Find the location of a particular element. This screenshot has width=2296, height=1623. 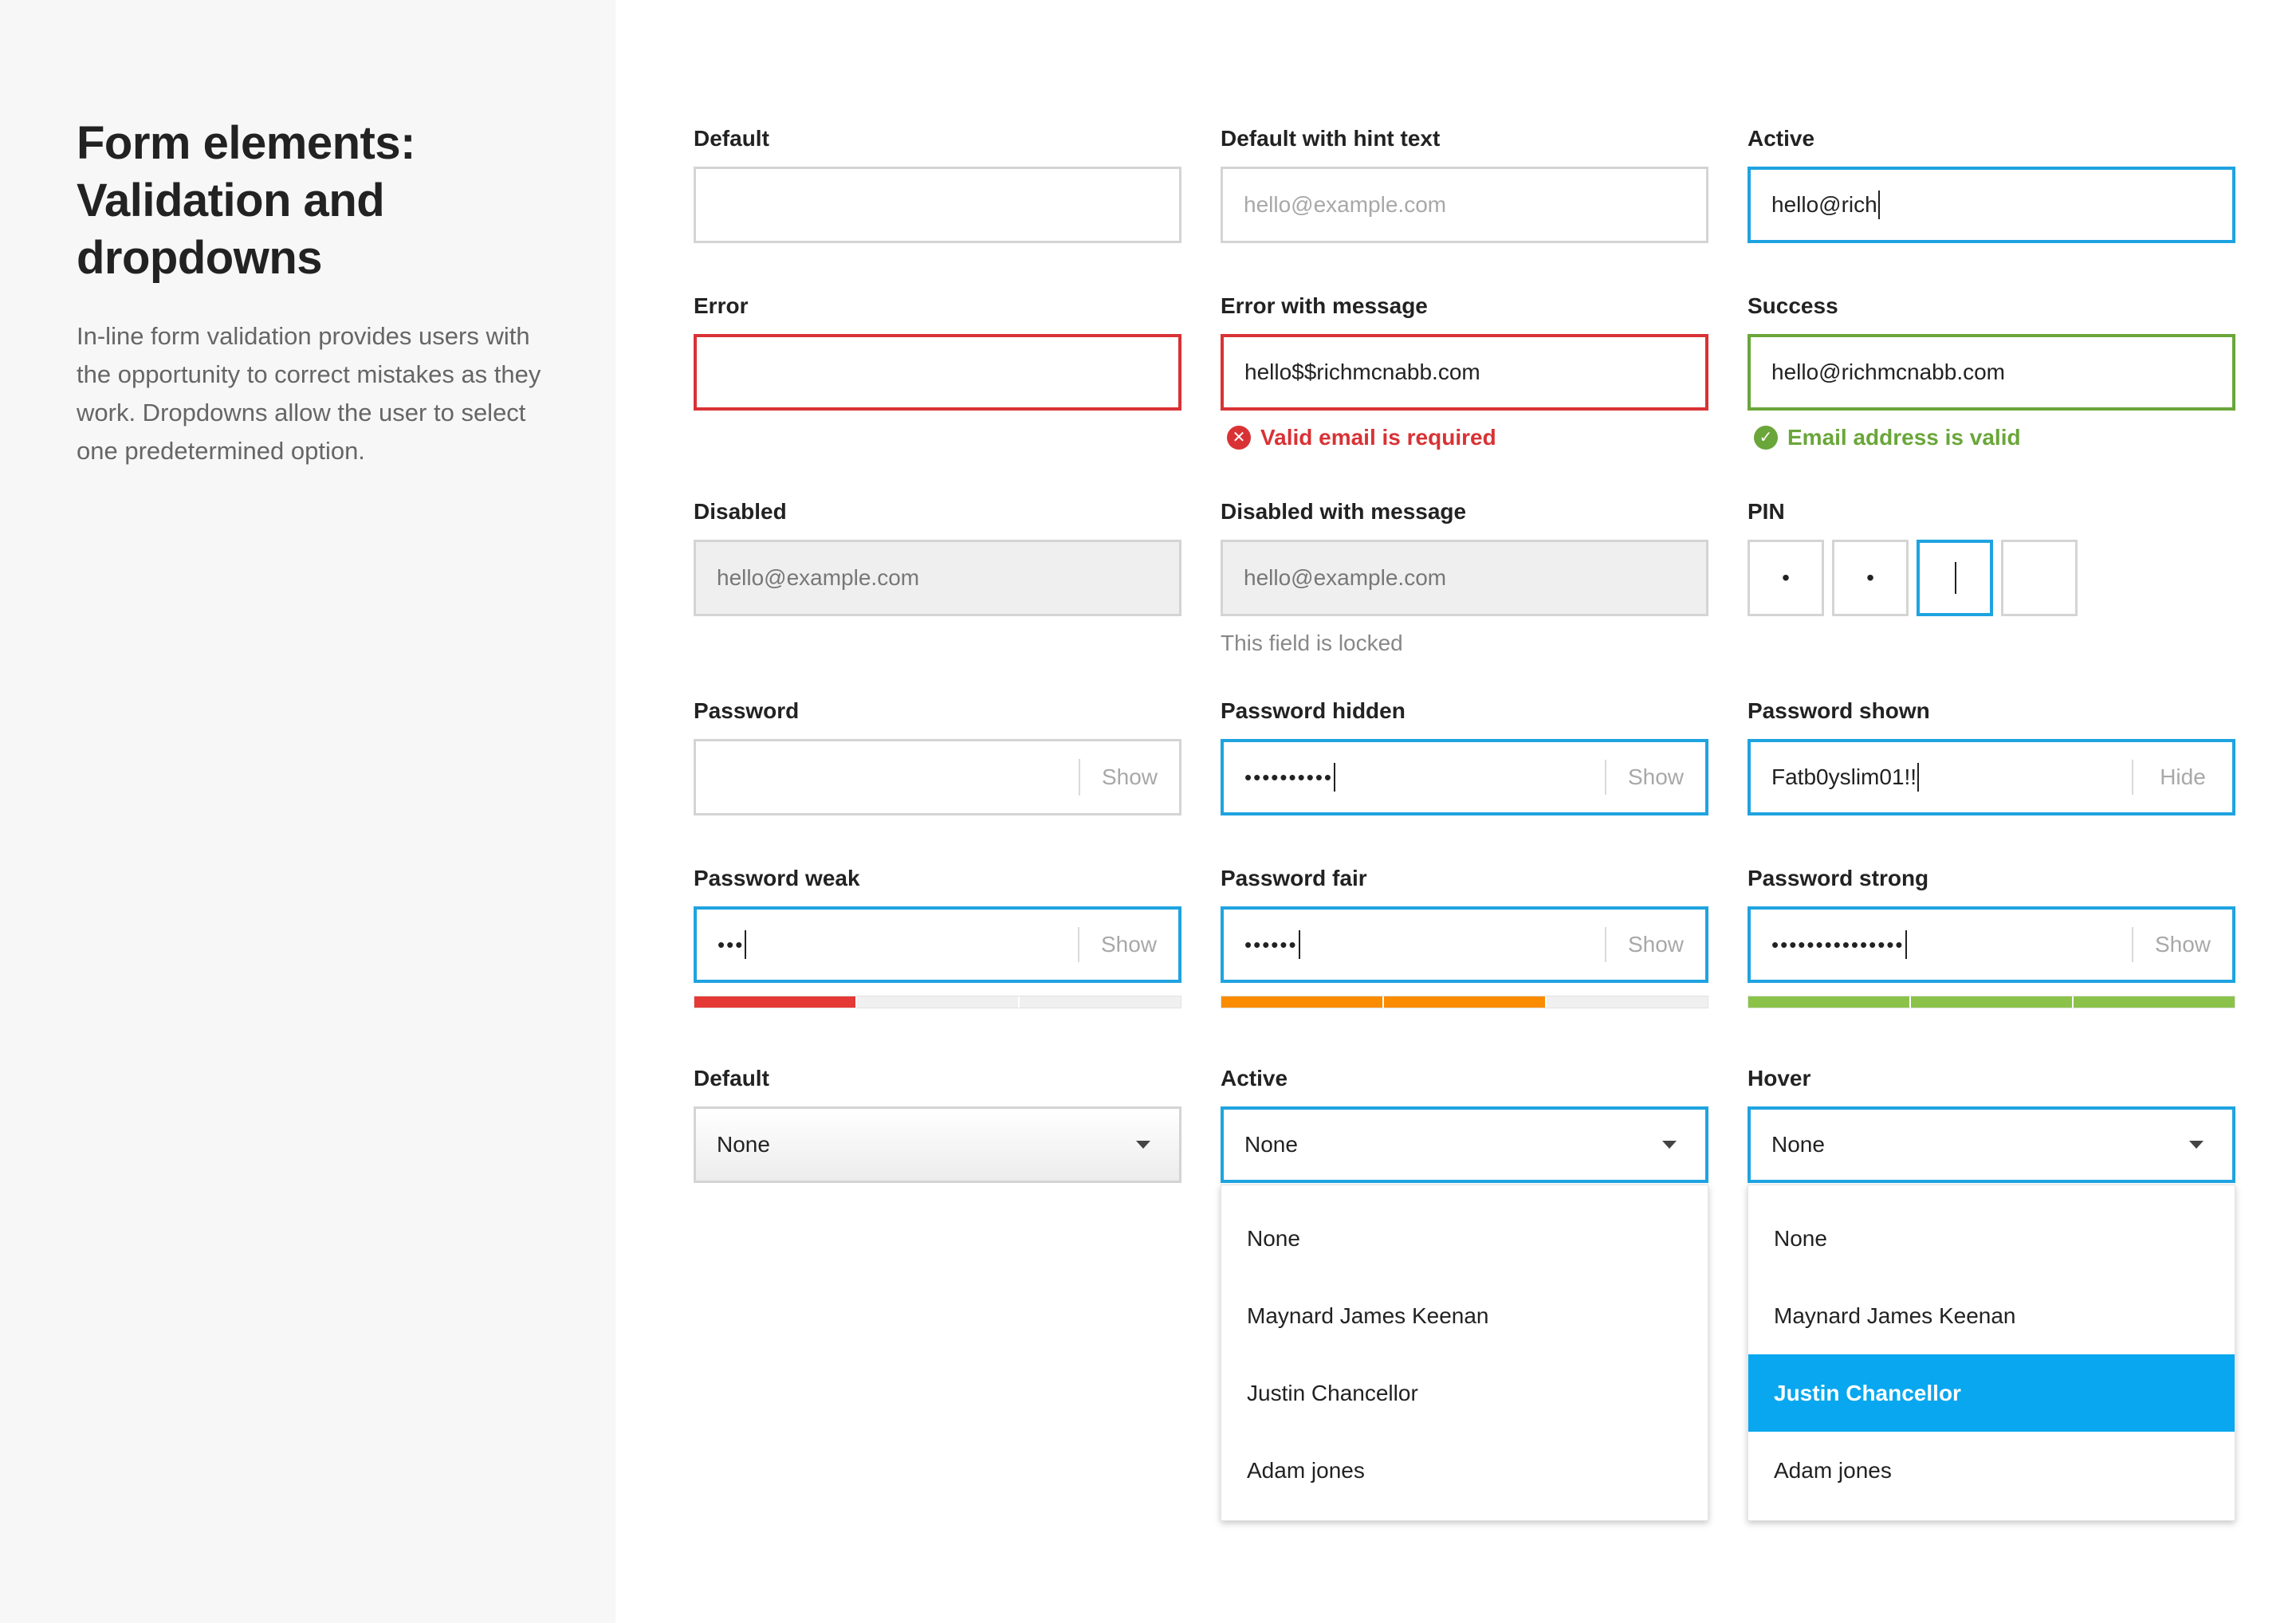

field-label: PIN is located at coordinates (1766, 511).